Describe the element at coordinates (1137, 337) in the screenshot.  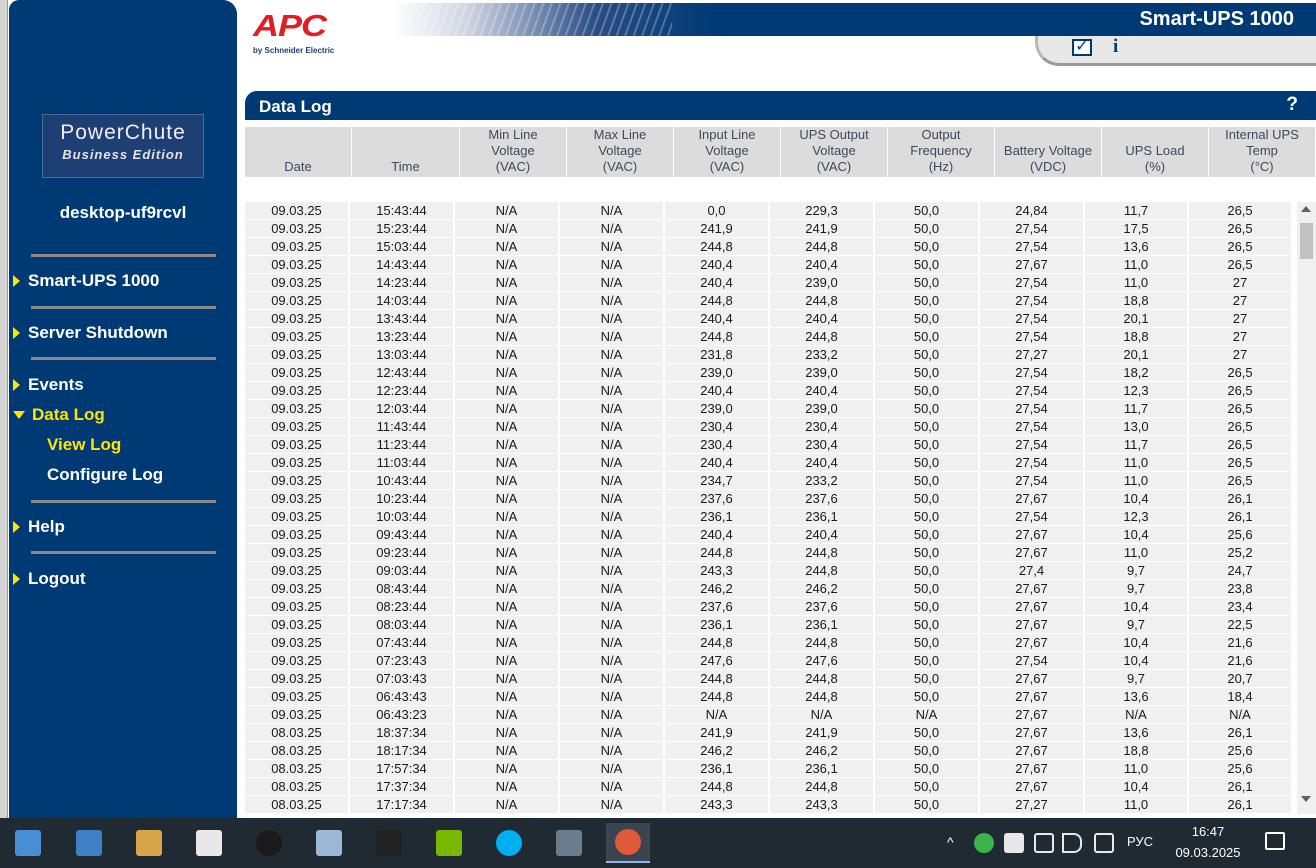
I see `table-cell: 18,8` at that location.